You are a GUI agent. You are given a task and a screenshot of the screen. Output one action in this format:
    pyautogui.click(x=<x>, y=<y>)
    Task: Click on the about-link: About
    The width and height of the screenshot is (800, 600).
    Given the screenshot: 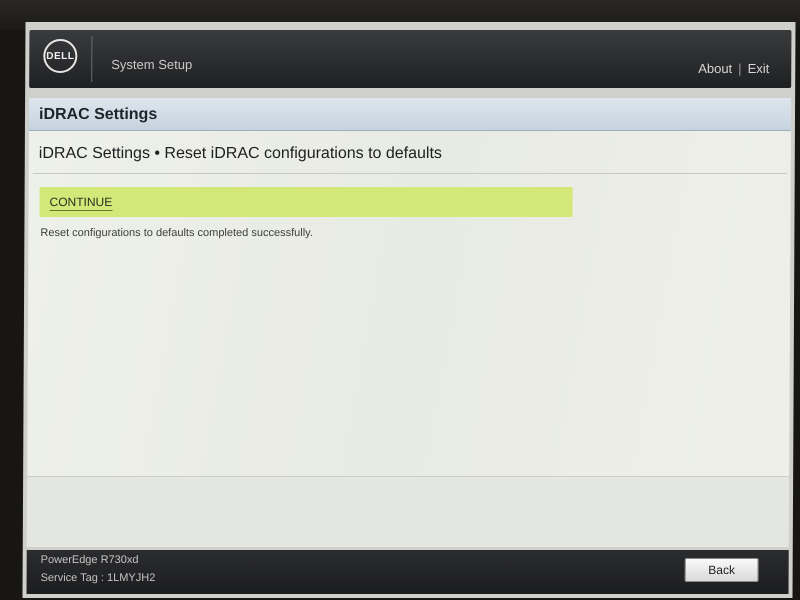 What is the action you would take?
    pyautogui.click(x=715, y=68)
    